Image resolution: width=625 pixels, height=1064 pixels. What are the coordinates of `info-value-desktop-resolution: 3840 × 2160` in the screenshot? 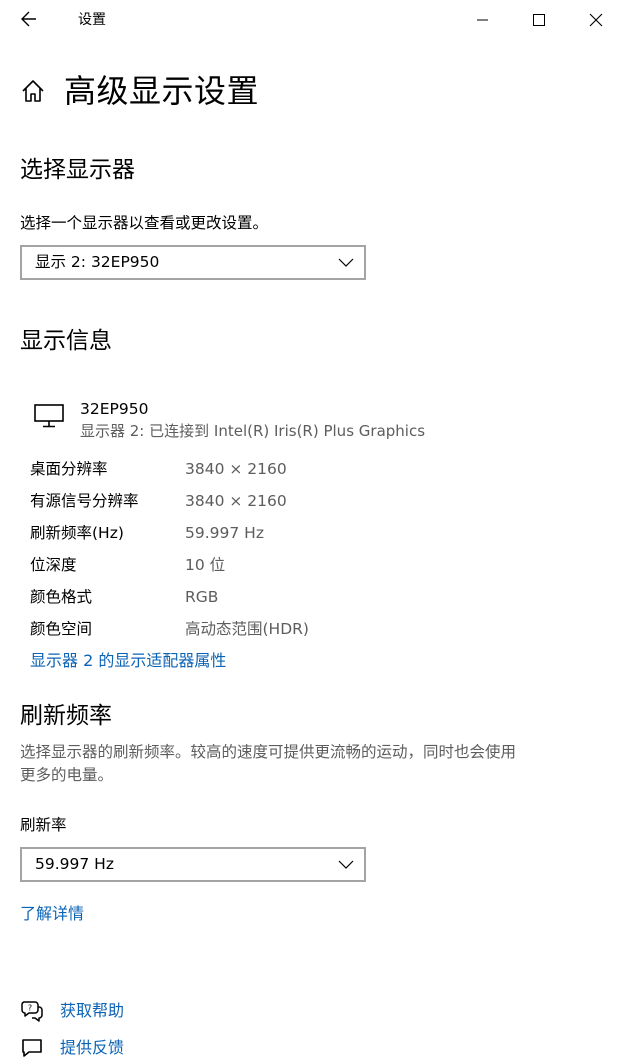 It's located at (236, 469).